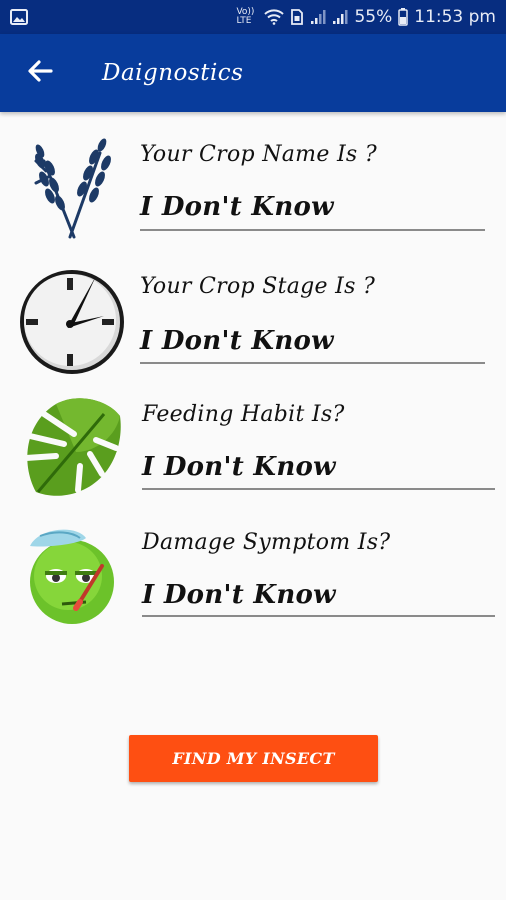 This screenshot has width=506, height=900. I want to click on feeding-habit-value: I Don't Know, so click(239, 467).